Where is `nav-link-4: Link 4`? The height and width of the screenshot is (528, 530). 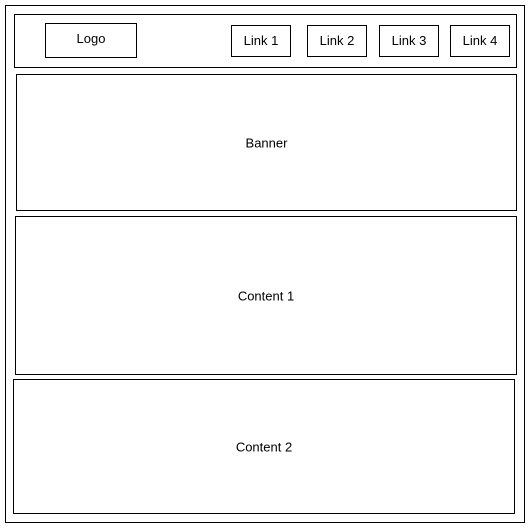 nav-link-4: Link 4 is located at coordinates (480, 41).